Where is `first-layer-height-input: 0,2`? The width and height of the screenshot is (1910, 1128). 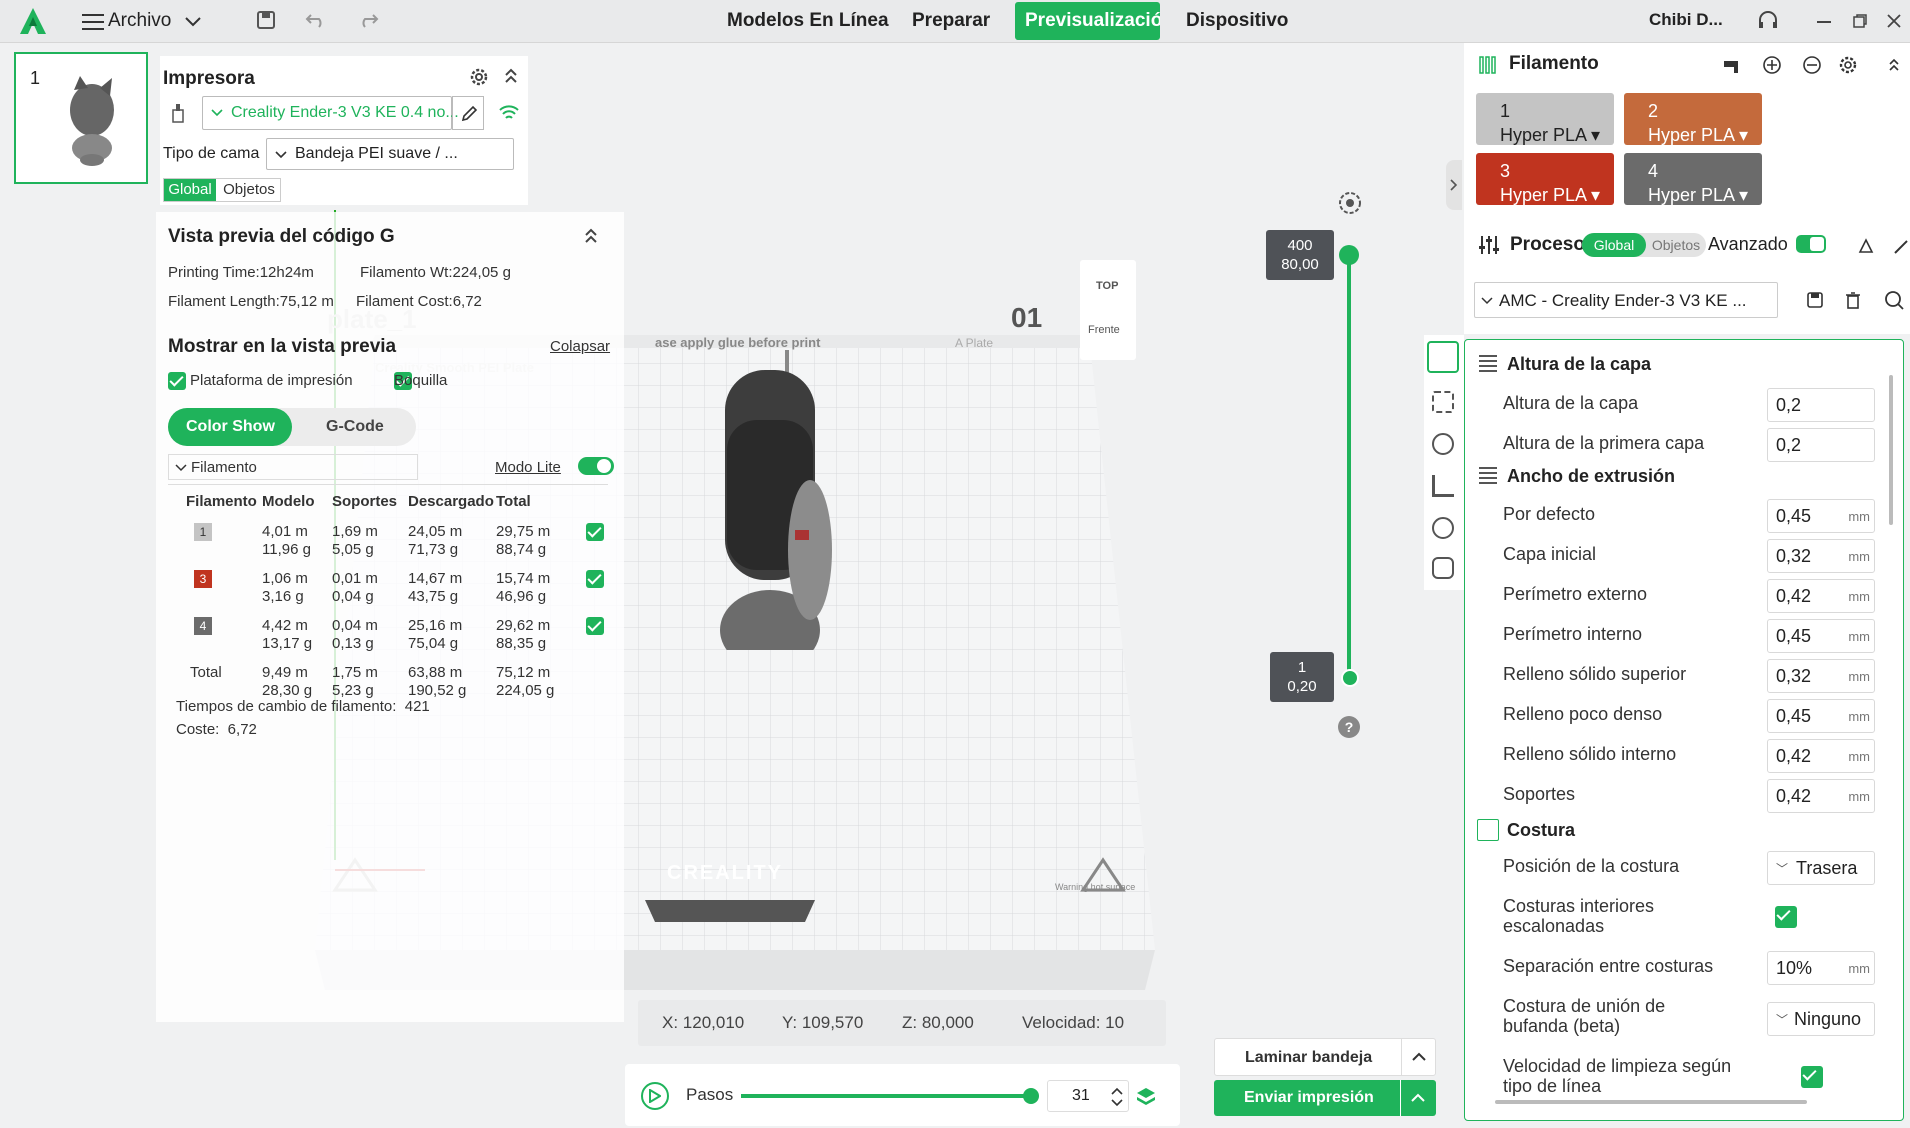 first-layer-height-input: 0,2 is located at coordinates (1821, 445).